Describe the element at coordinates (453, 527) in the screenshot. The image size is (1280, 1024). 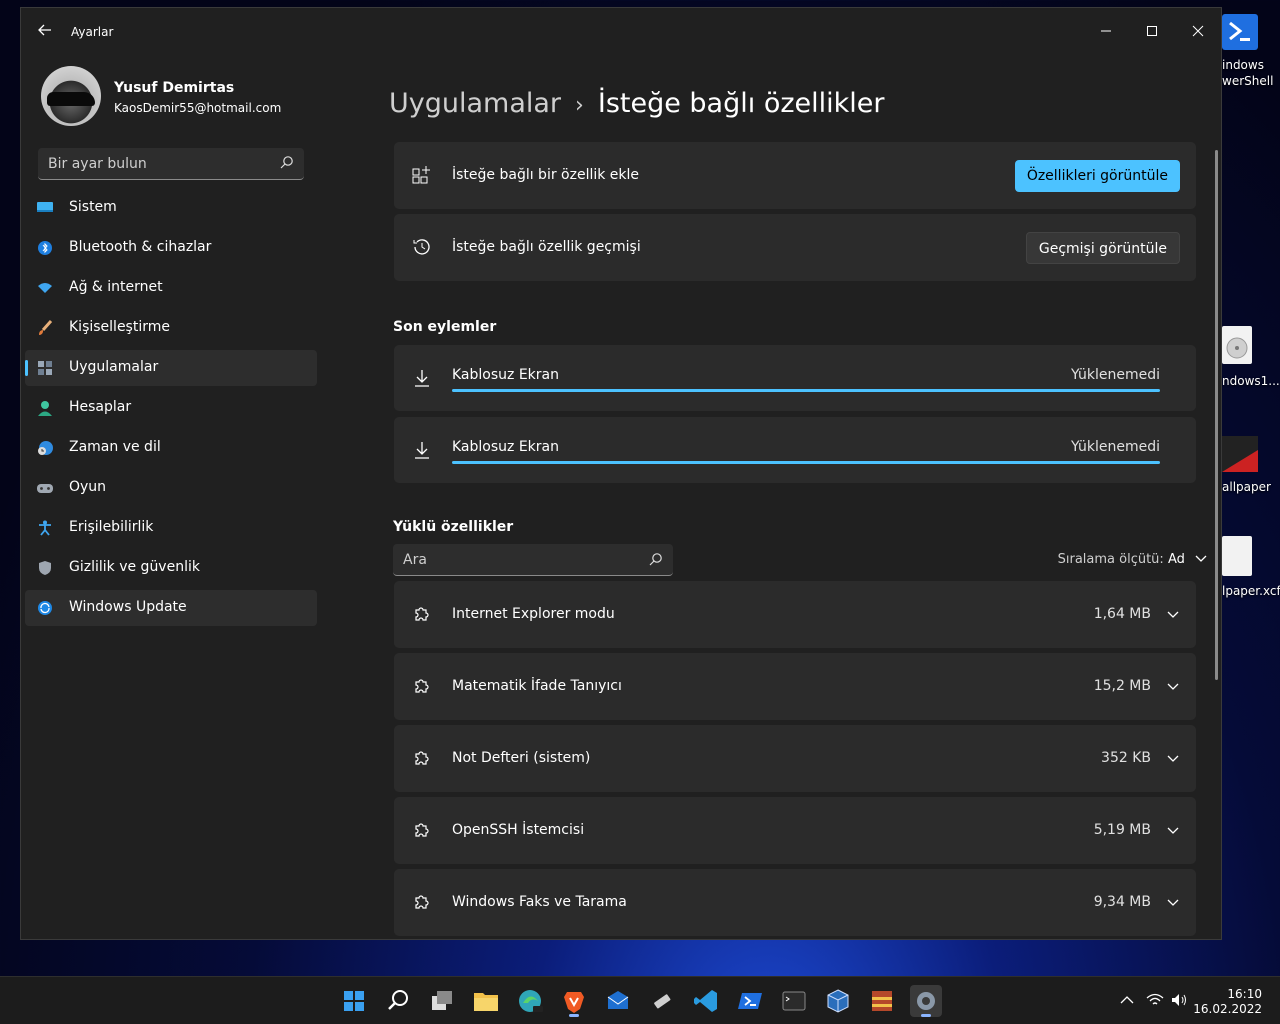
I see `installed-features-heading: Yüklü özellikler` at that location.